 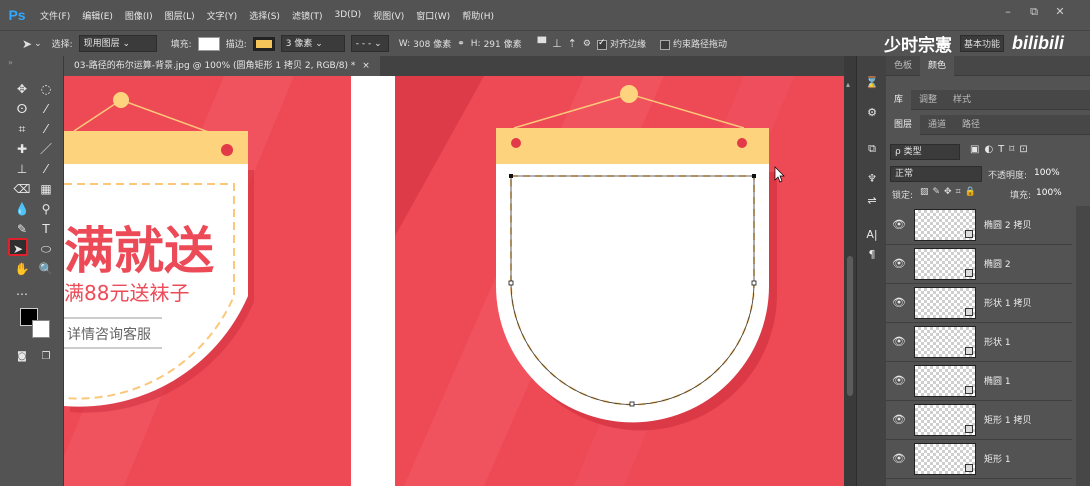 I want to click on menu-help: 帮助(H), so click(x=478, y=15).